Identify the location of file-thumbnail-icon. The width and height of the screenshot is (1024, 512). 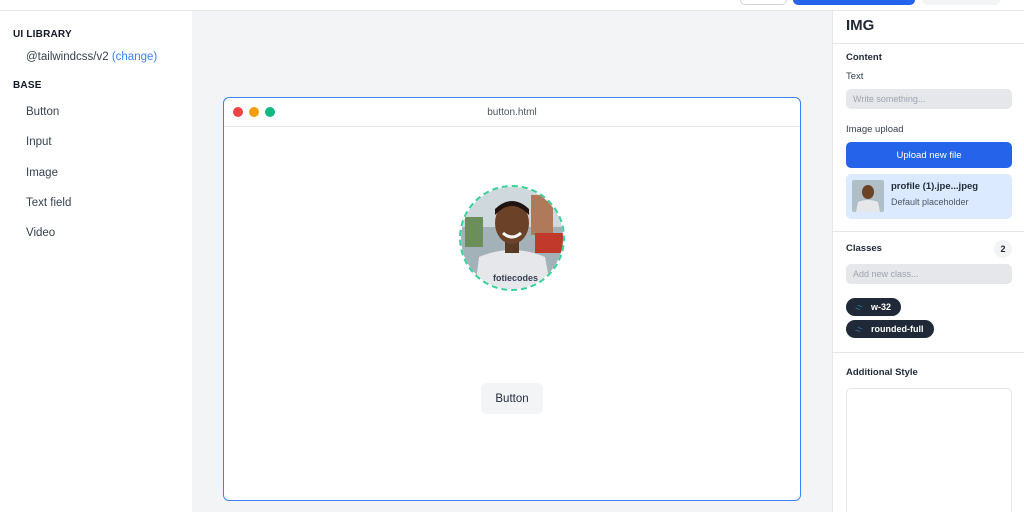
(868, 196).